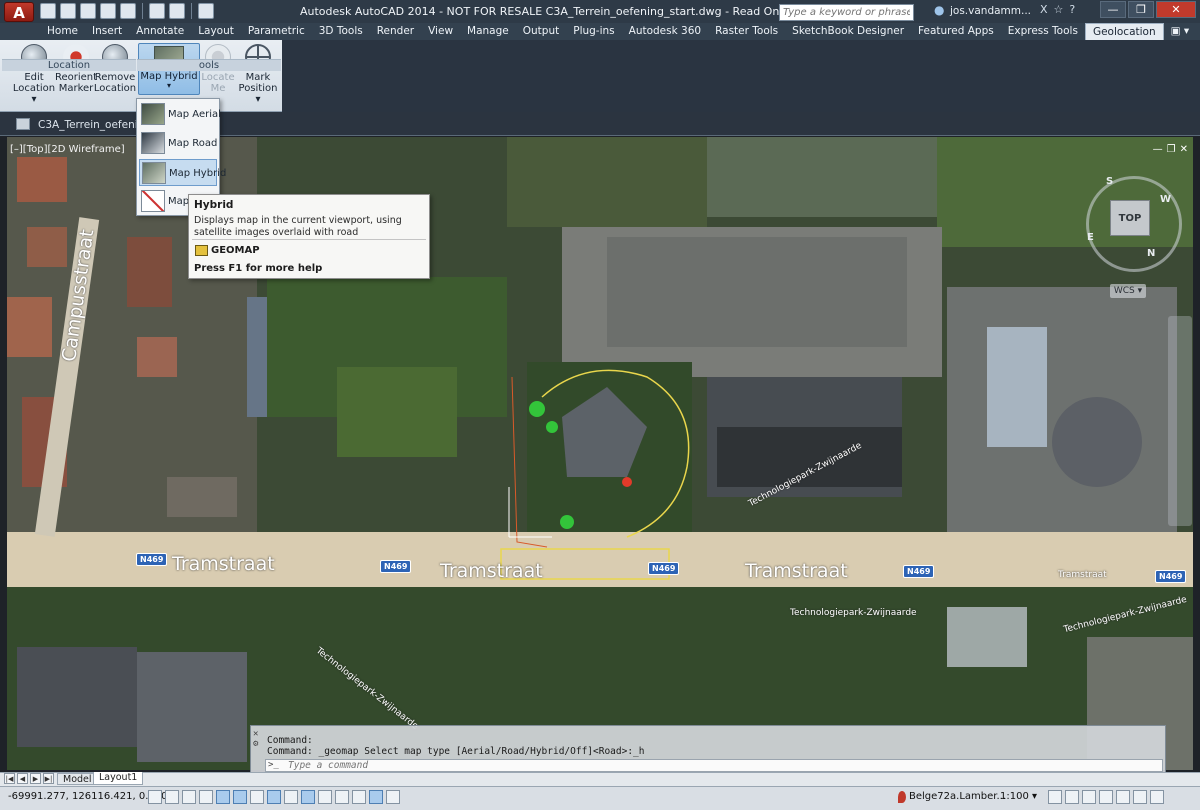  What do you see at coordinates (1124, 31) in the screenshot?
I see `tab-geolocation: Geolocation` at bounding box center [1124, 31].